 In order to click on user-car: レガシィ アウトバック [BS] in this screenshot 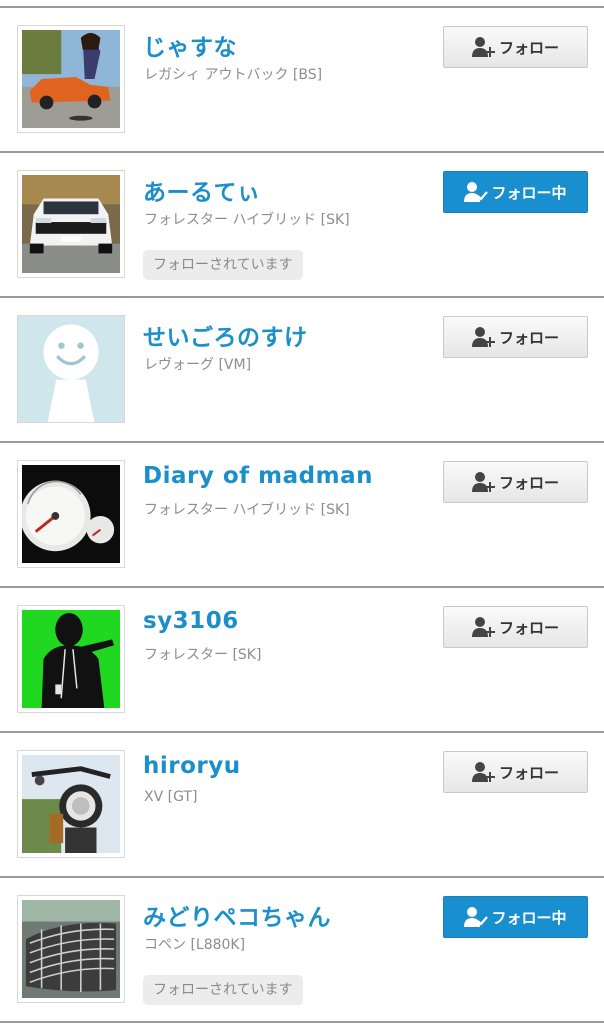, I will do `click(233, 75)`.